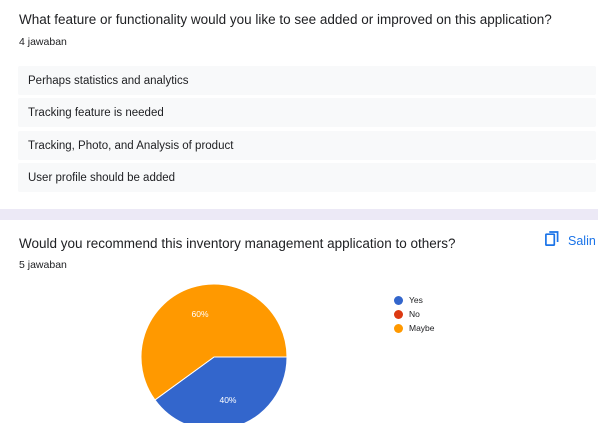  I want to click on legend-item-yes: Yes, so click(414, 300).